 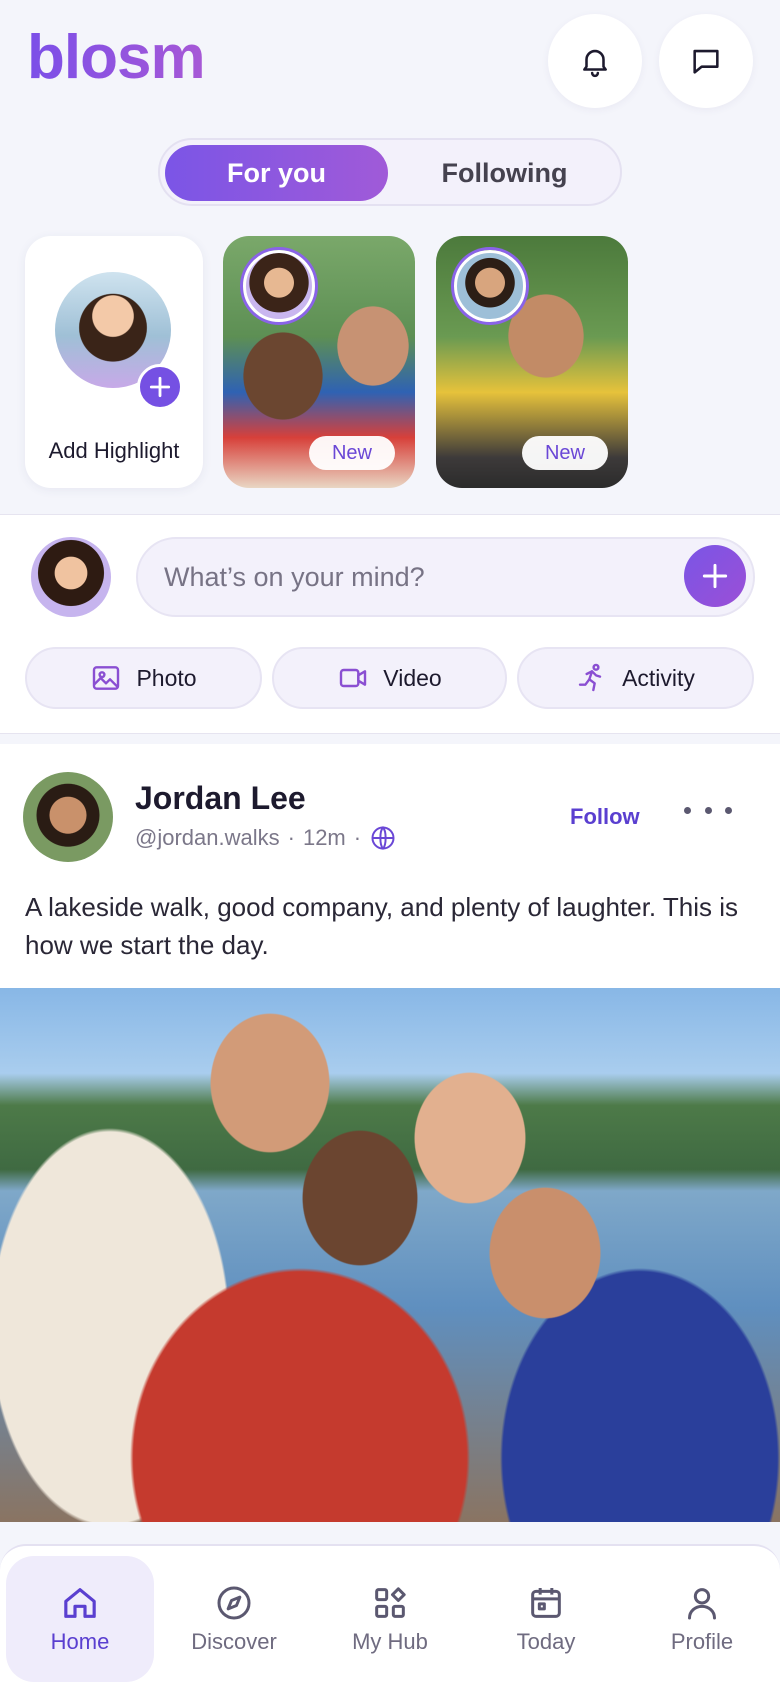 I want to click on nav-discover-label: Discover, so click(x=234, y=1641).